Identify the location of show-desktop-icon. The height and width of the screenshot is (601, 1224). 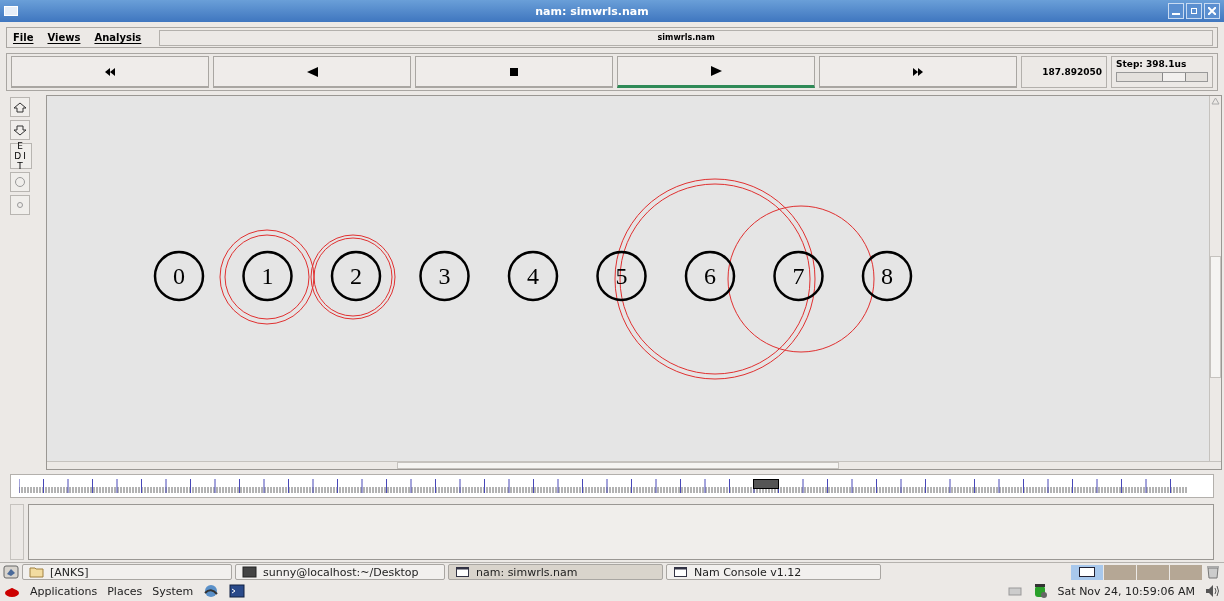
(11, 572).